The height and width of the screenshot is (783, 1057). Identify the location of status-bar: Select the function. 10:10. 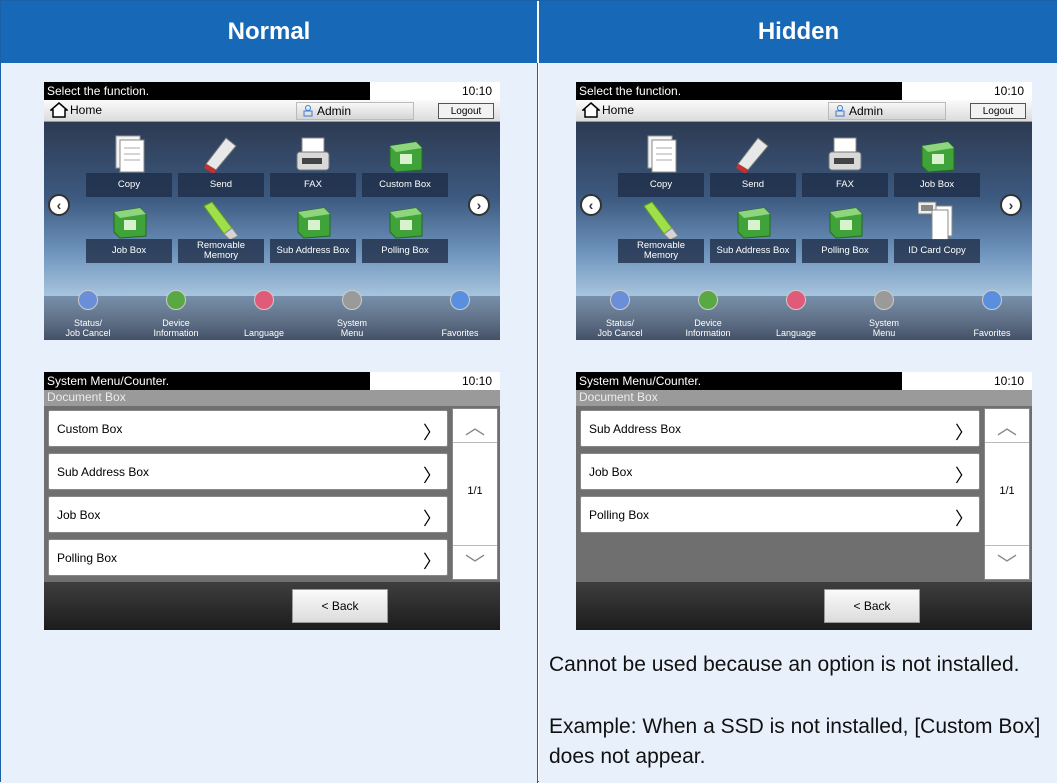
(272, 91).